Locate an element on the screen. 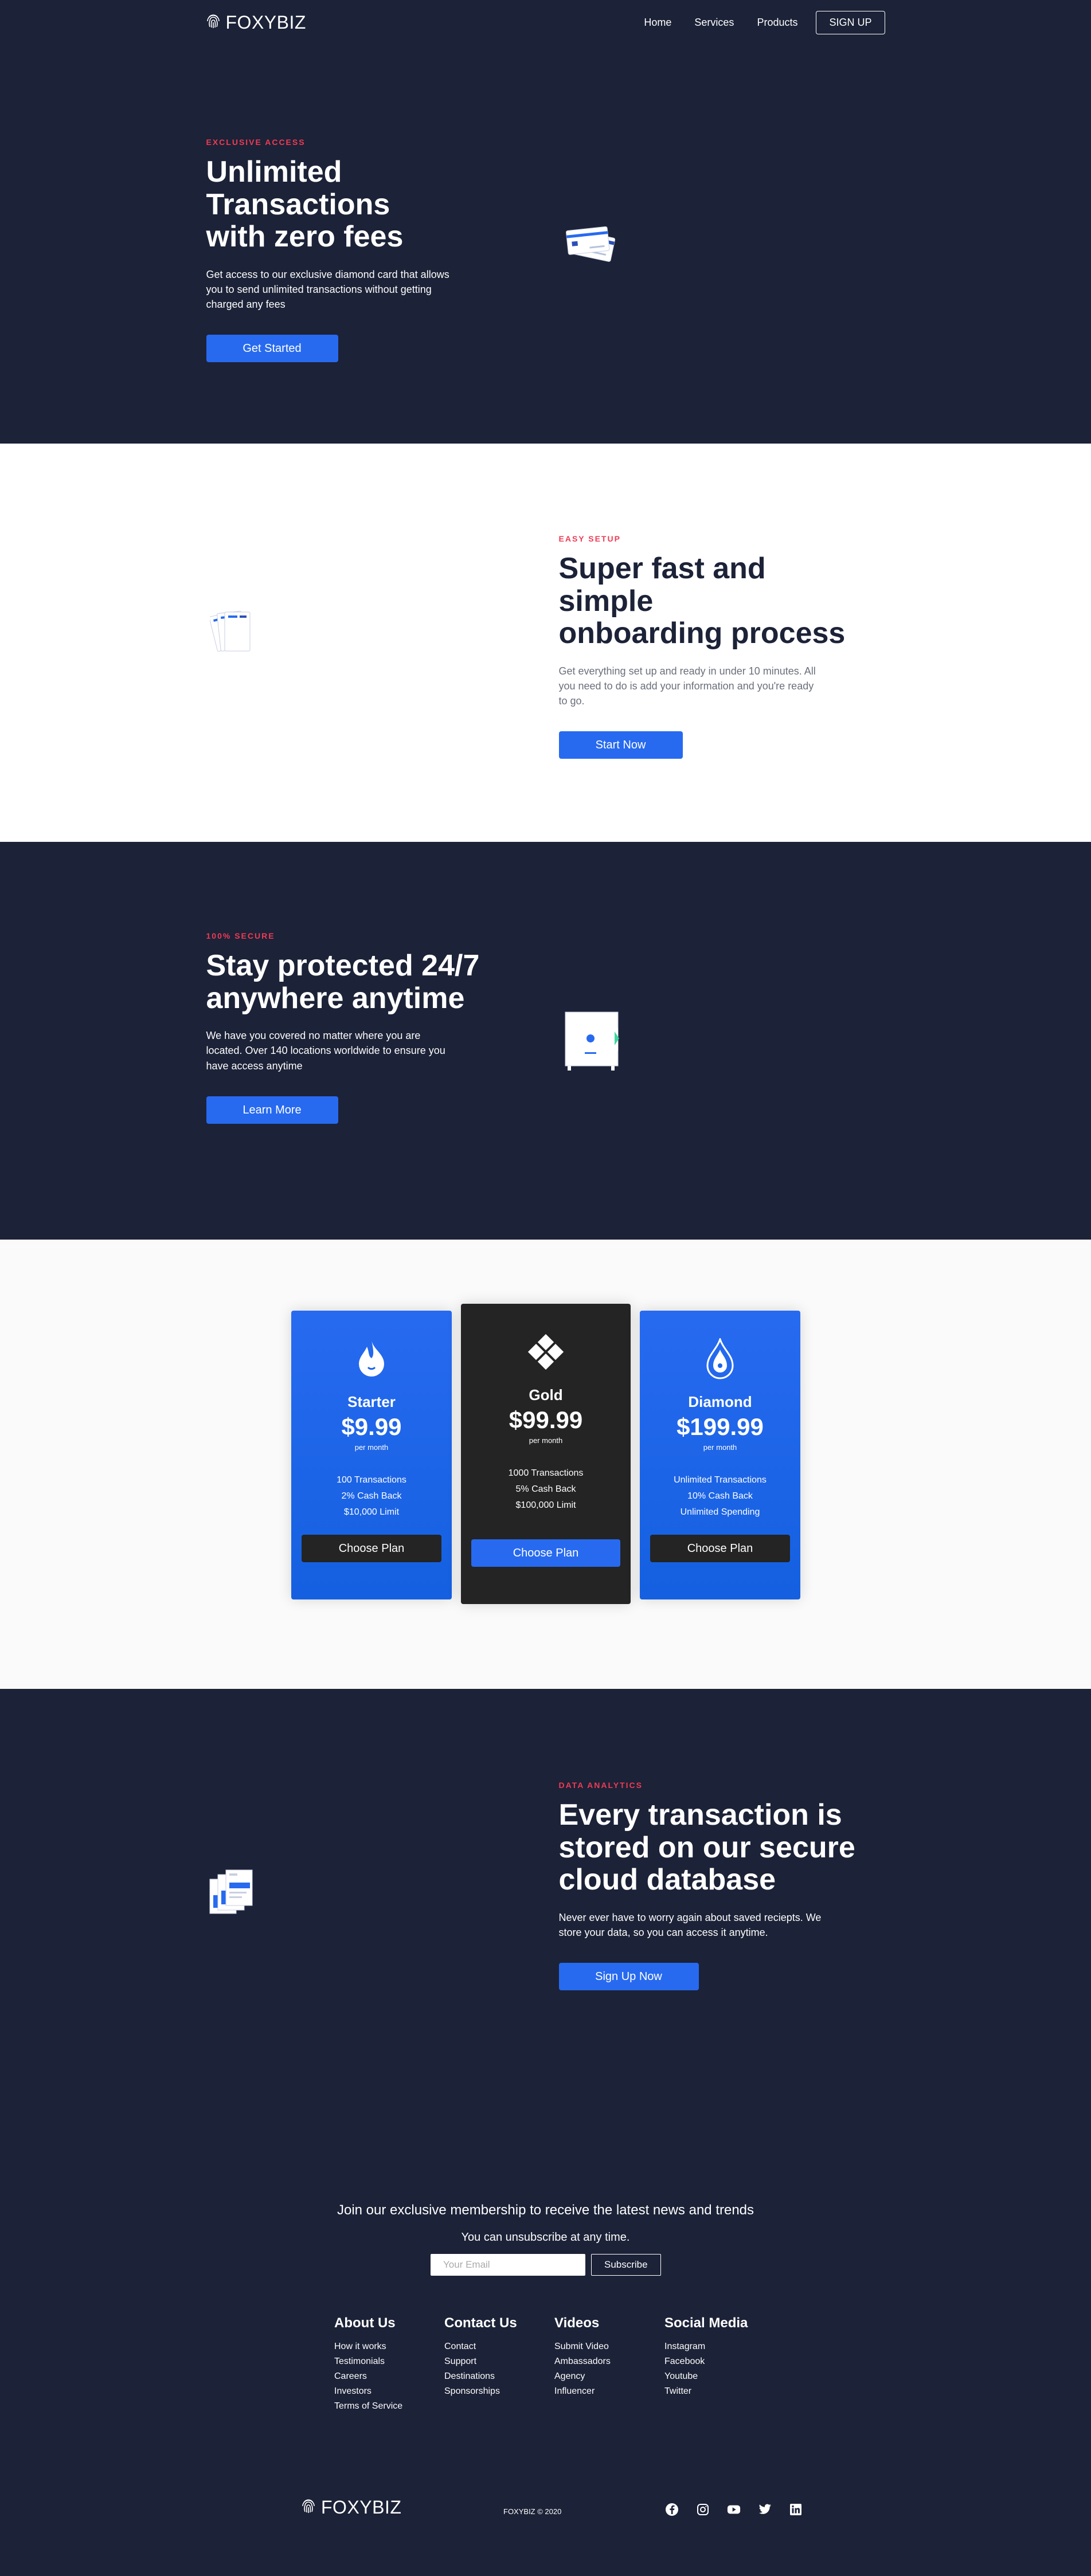 The height and width of the screenshot is (2576, 1091). footer-link: Ambassadors is located at coordinates (609, 2361).